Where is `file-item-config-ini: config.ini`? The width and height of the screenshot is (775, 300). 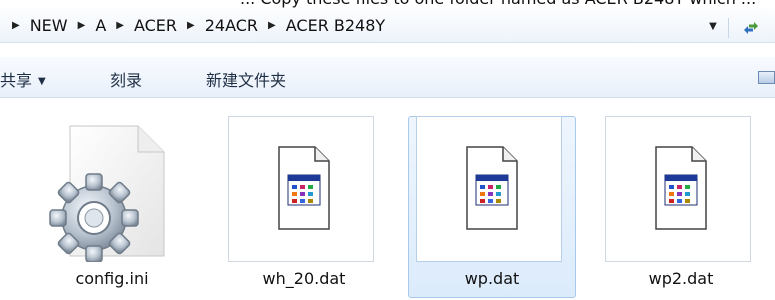 file-item-config-ini: config.ini is located at coordinates (112, 207).